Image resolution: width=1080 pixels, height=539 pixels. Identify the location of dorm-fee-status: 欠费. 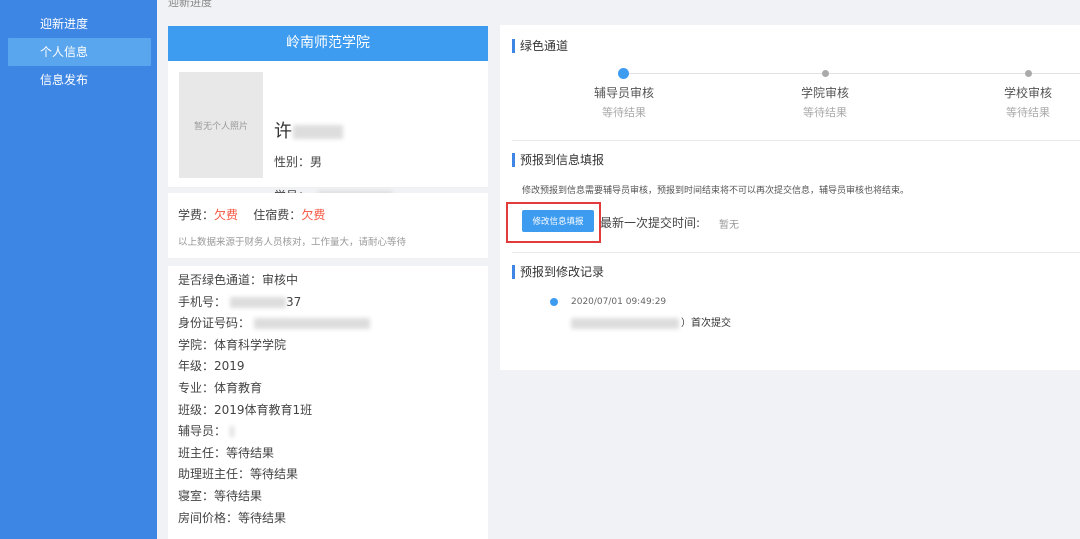
(313, 215).